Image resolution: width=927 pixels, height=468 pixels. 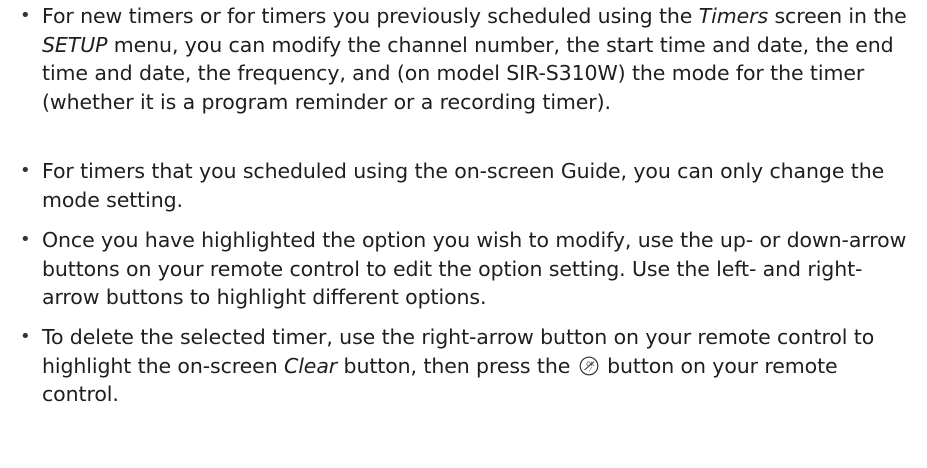 What do you see at coordinates (733, 16) in the screenshot?
I see `timers-screen-term: Timers` at bounding box center [733, 16].